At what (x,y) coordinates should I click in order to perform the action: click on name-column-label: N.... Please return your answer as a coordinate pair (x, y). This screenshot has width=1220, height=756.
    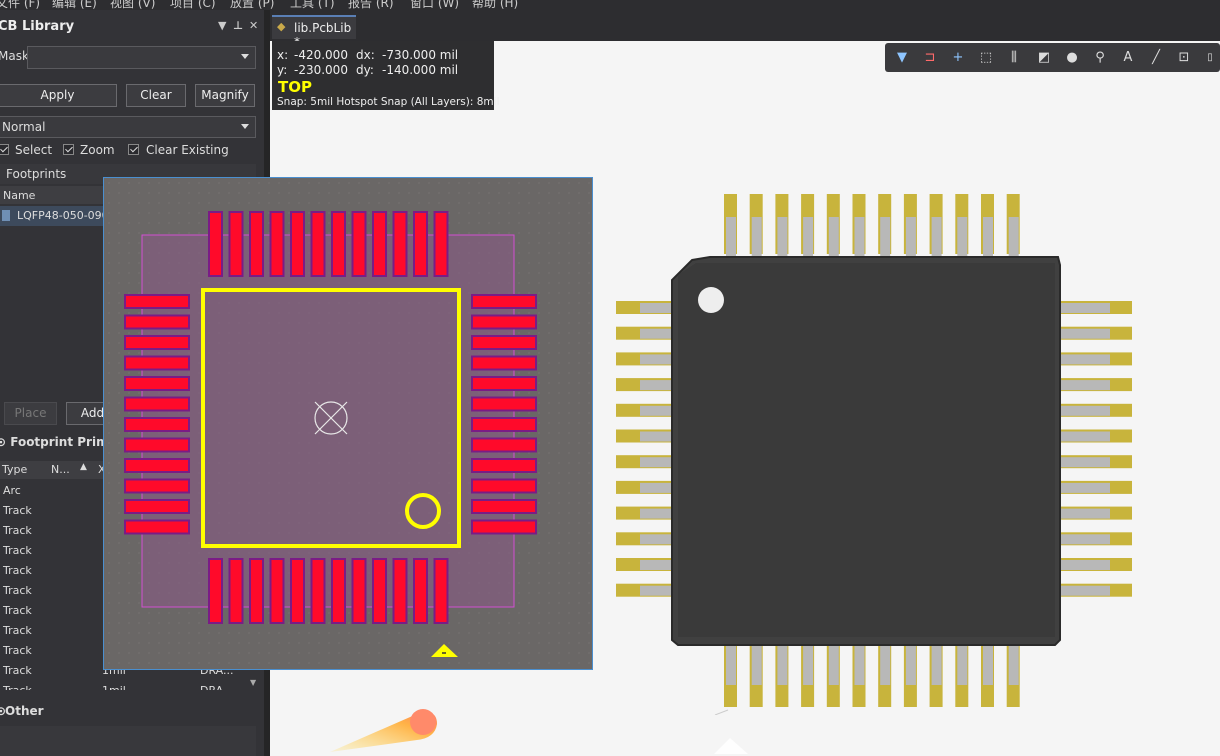
    Looking at the image, I should click on (60, 469).